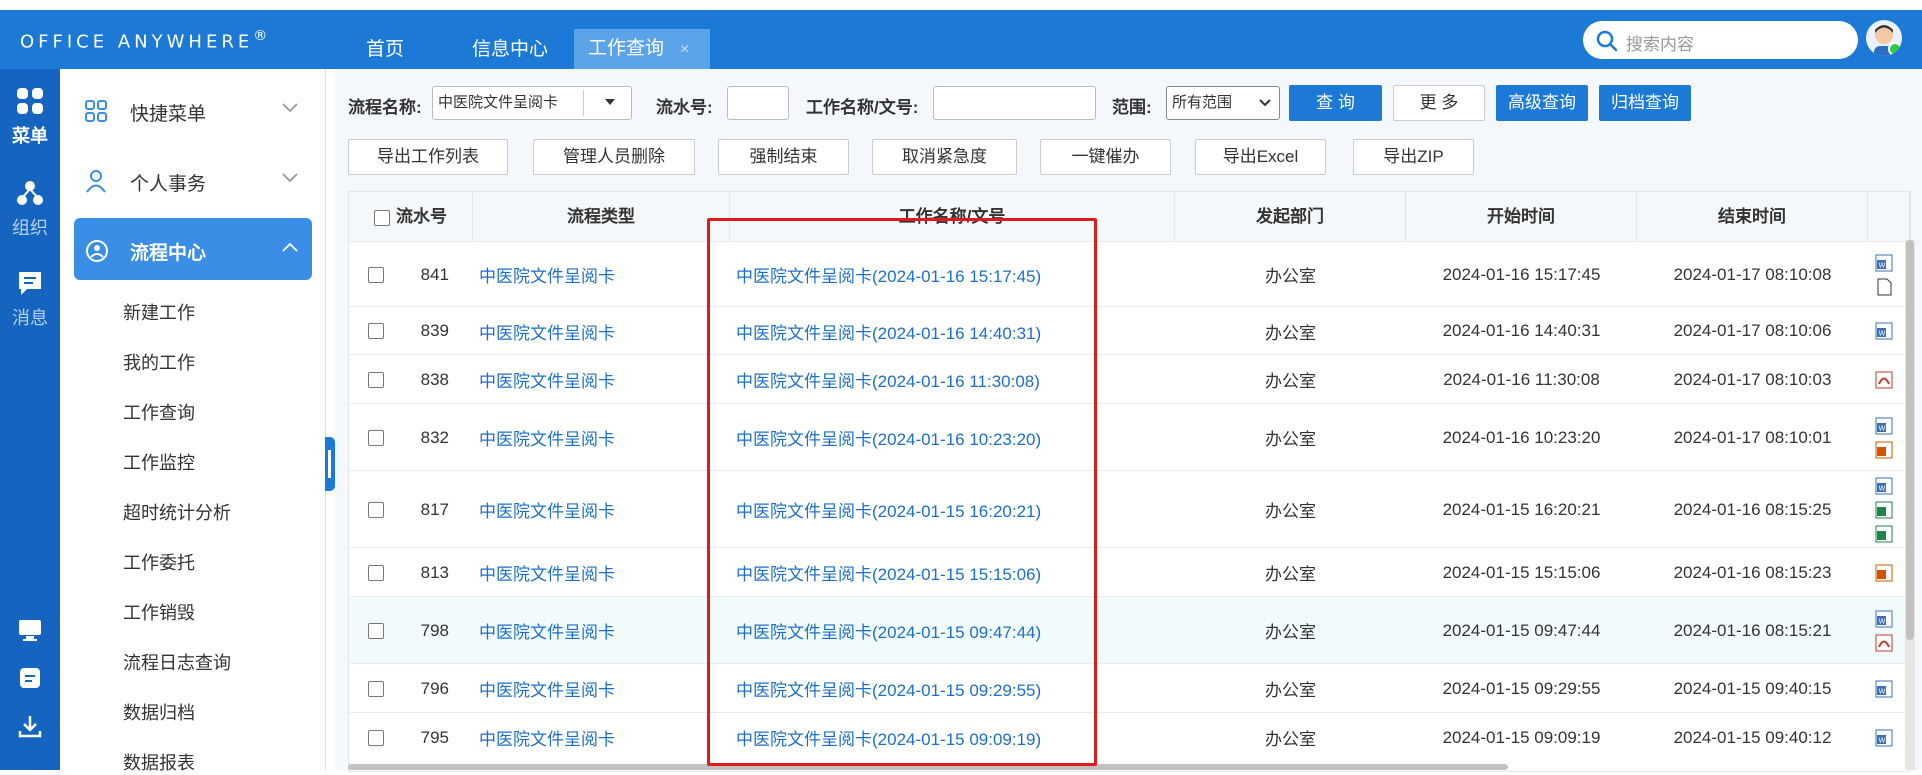  What do you see at coordinates (159, 412) in the screenshot?
I see `sidebar-item-work-query: 工作查询` at bounding box center [159, 412].